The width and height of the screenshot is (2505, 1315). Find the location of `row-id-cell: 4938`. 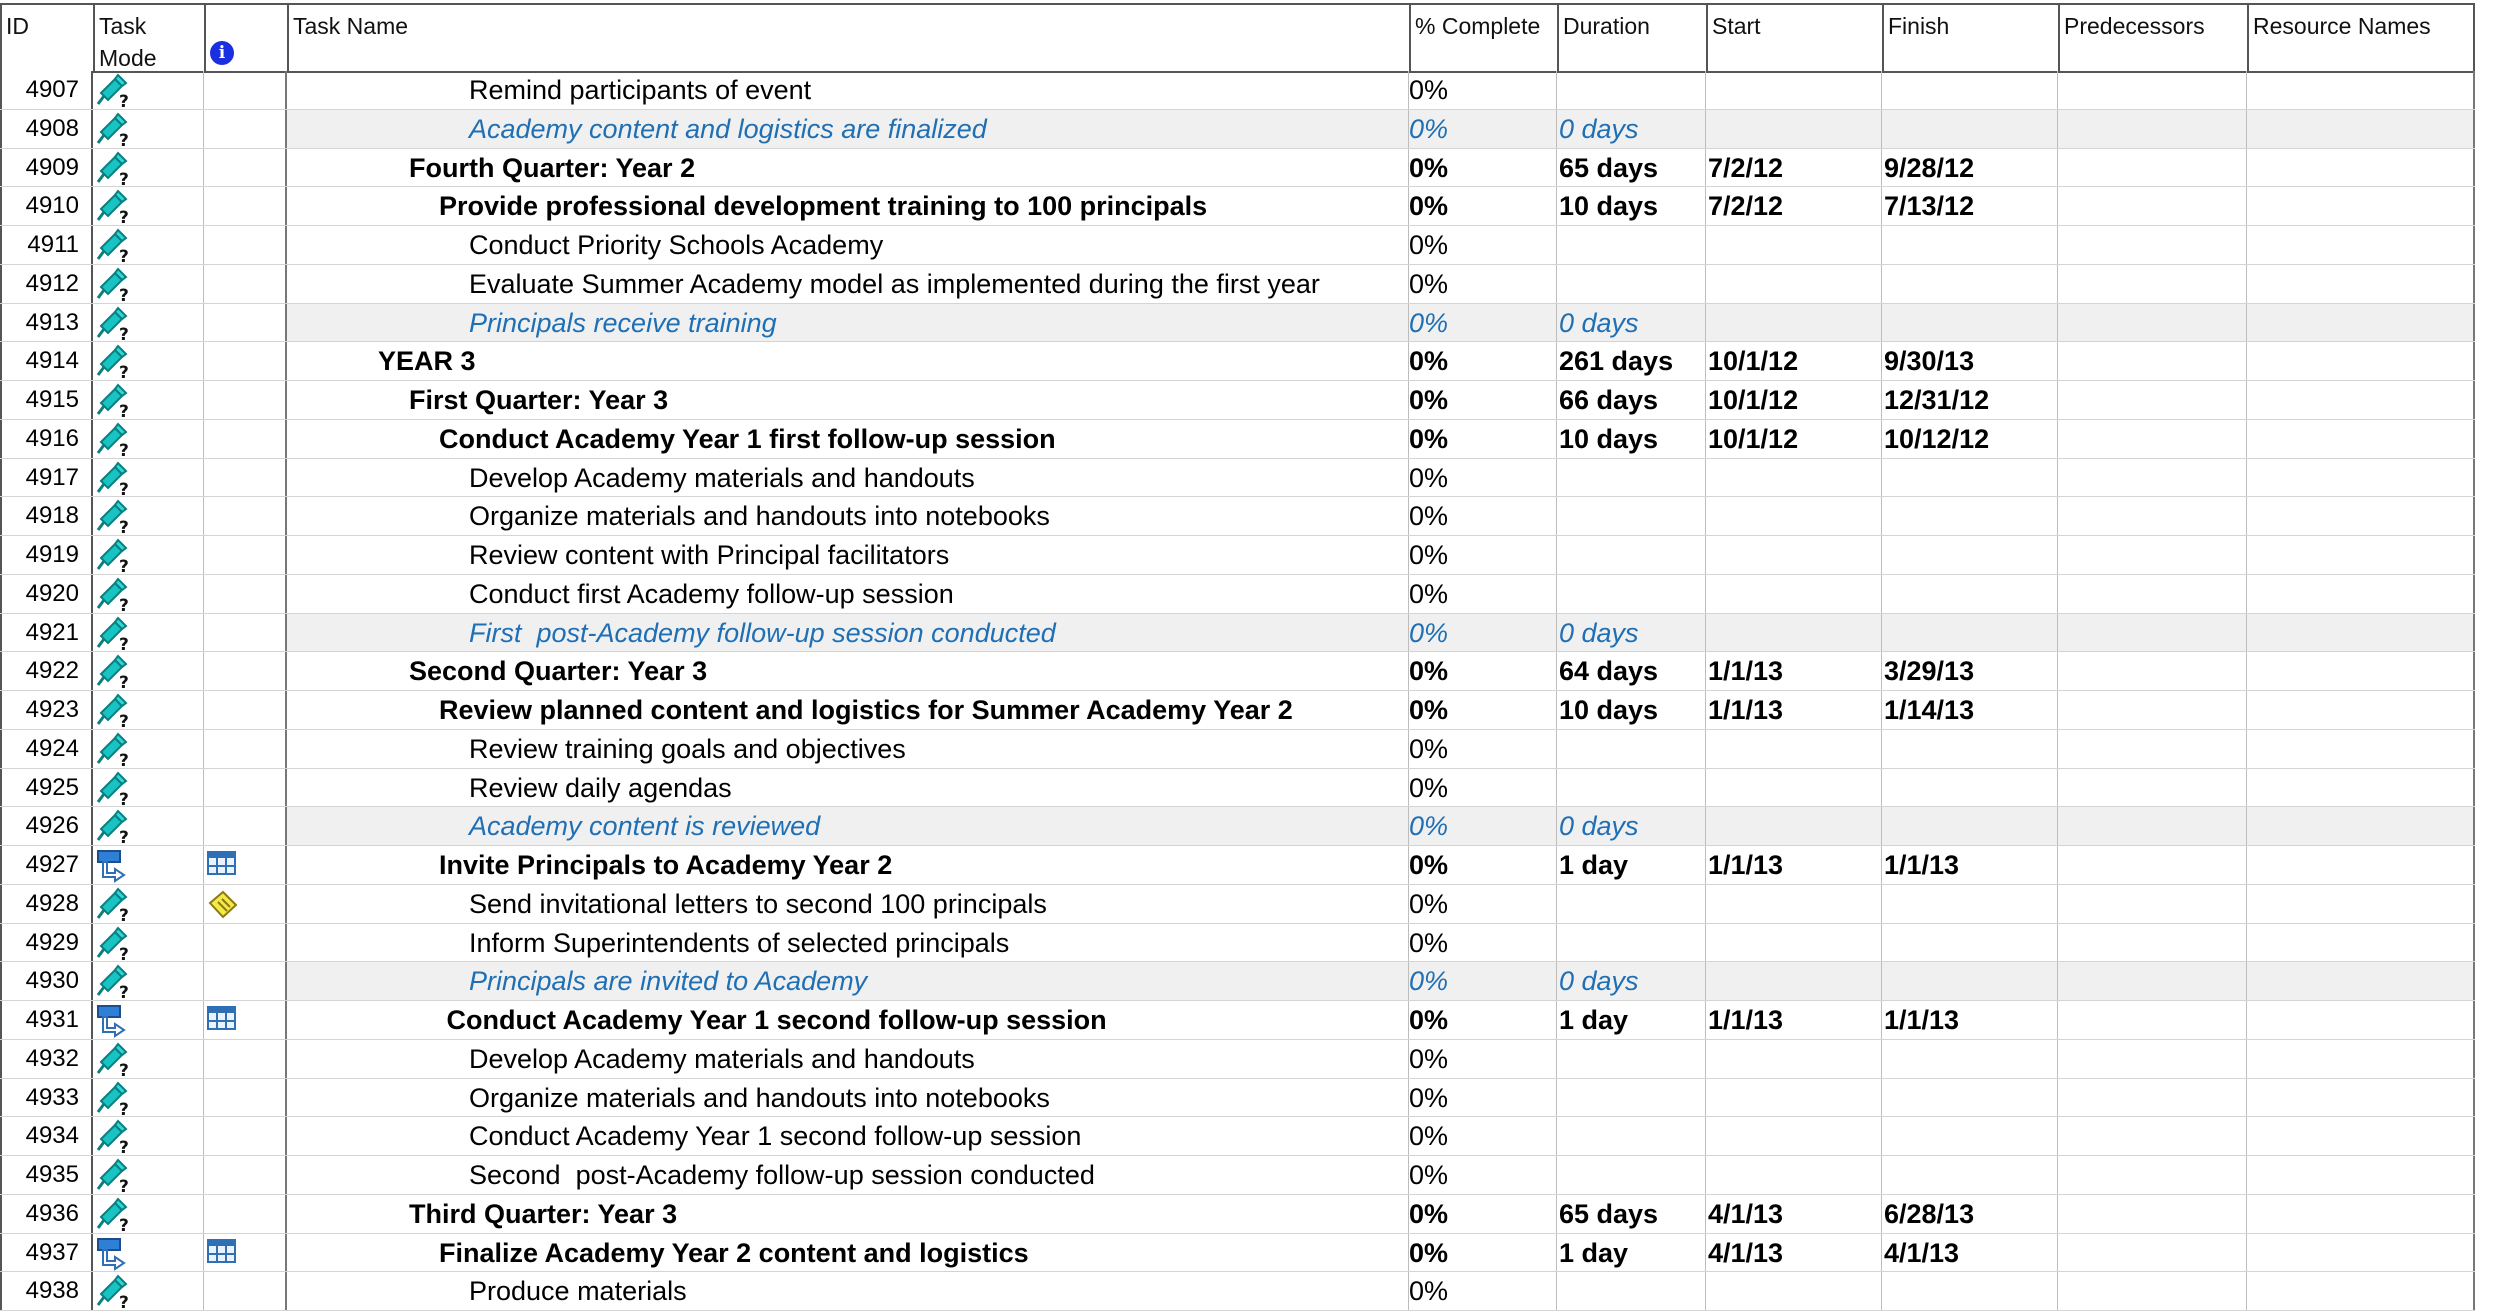

row-id-cell: 4938 is located at coordinates (46, 1291).